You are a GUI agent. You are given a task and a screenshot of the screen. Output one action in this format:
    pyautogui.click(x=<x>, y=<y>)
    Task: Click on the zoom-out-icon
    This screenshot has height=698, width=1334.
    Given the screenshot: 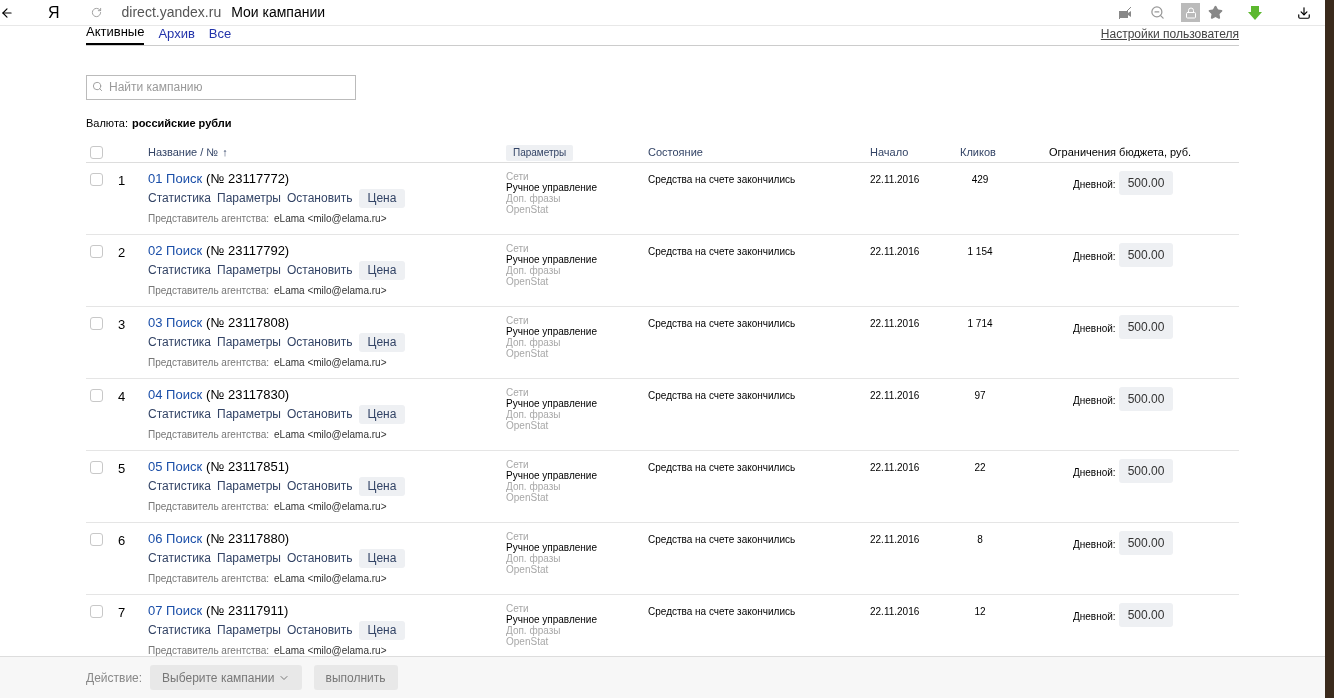 What is the action you would take?
    pyautogui.click(x=1157, y=12)
    